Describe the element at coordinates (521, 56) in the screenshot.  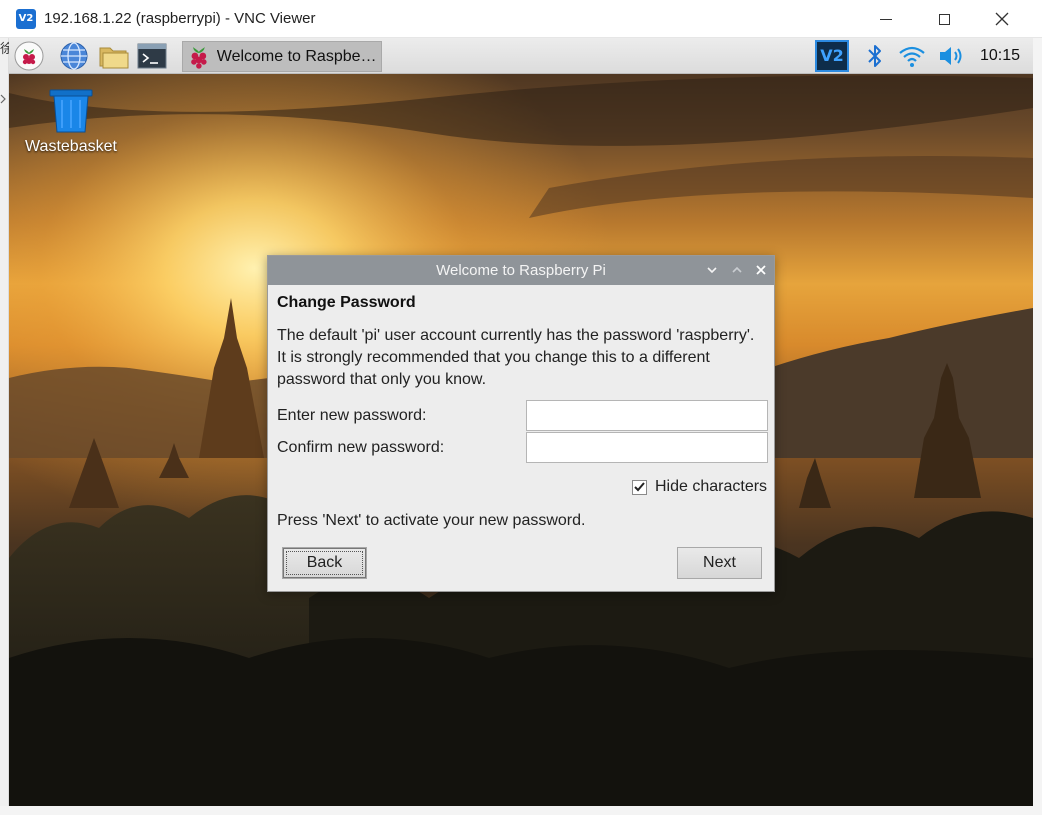
I see `taskbar: Welcome to Raspberr... V2 10:15` at that location.